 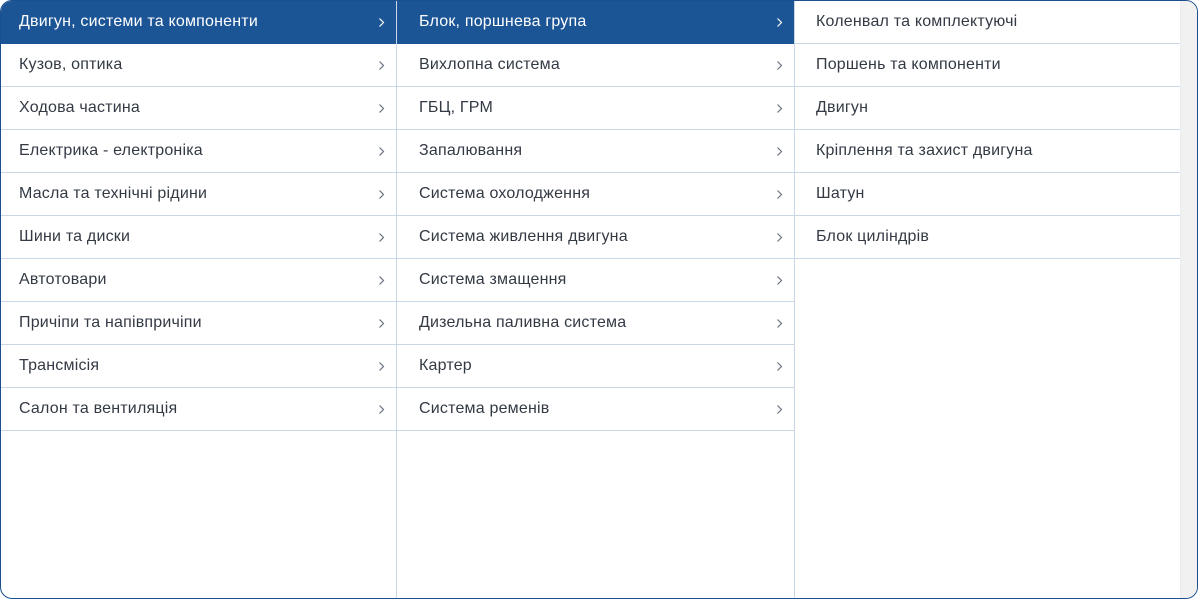 I want to click on subcategory-item: Система охолодження, so click(x=595, y=194).